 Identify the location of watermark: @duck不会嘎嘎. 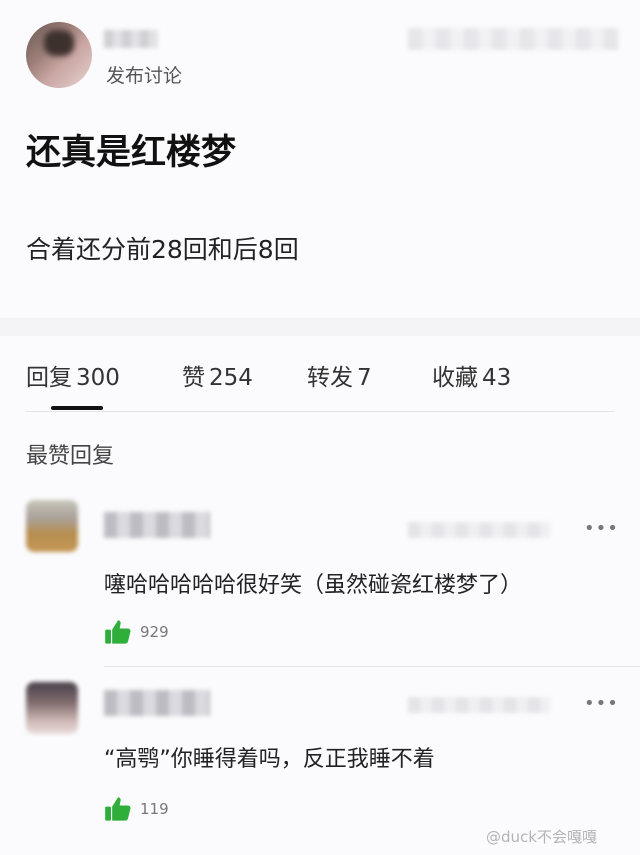
(541, 837).